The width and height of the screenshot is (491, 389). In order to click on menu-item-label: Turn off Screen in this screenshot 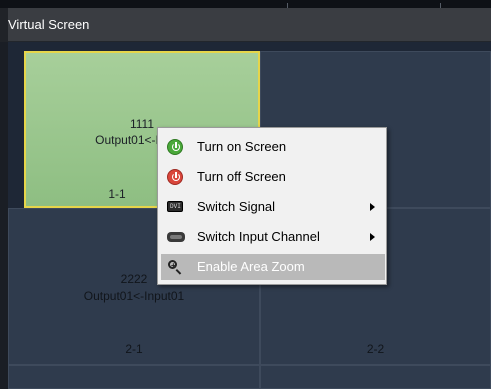, I will do `click(241, 176)`.